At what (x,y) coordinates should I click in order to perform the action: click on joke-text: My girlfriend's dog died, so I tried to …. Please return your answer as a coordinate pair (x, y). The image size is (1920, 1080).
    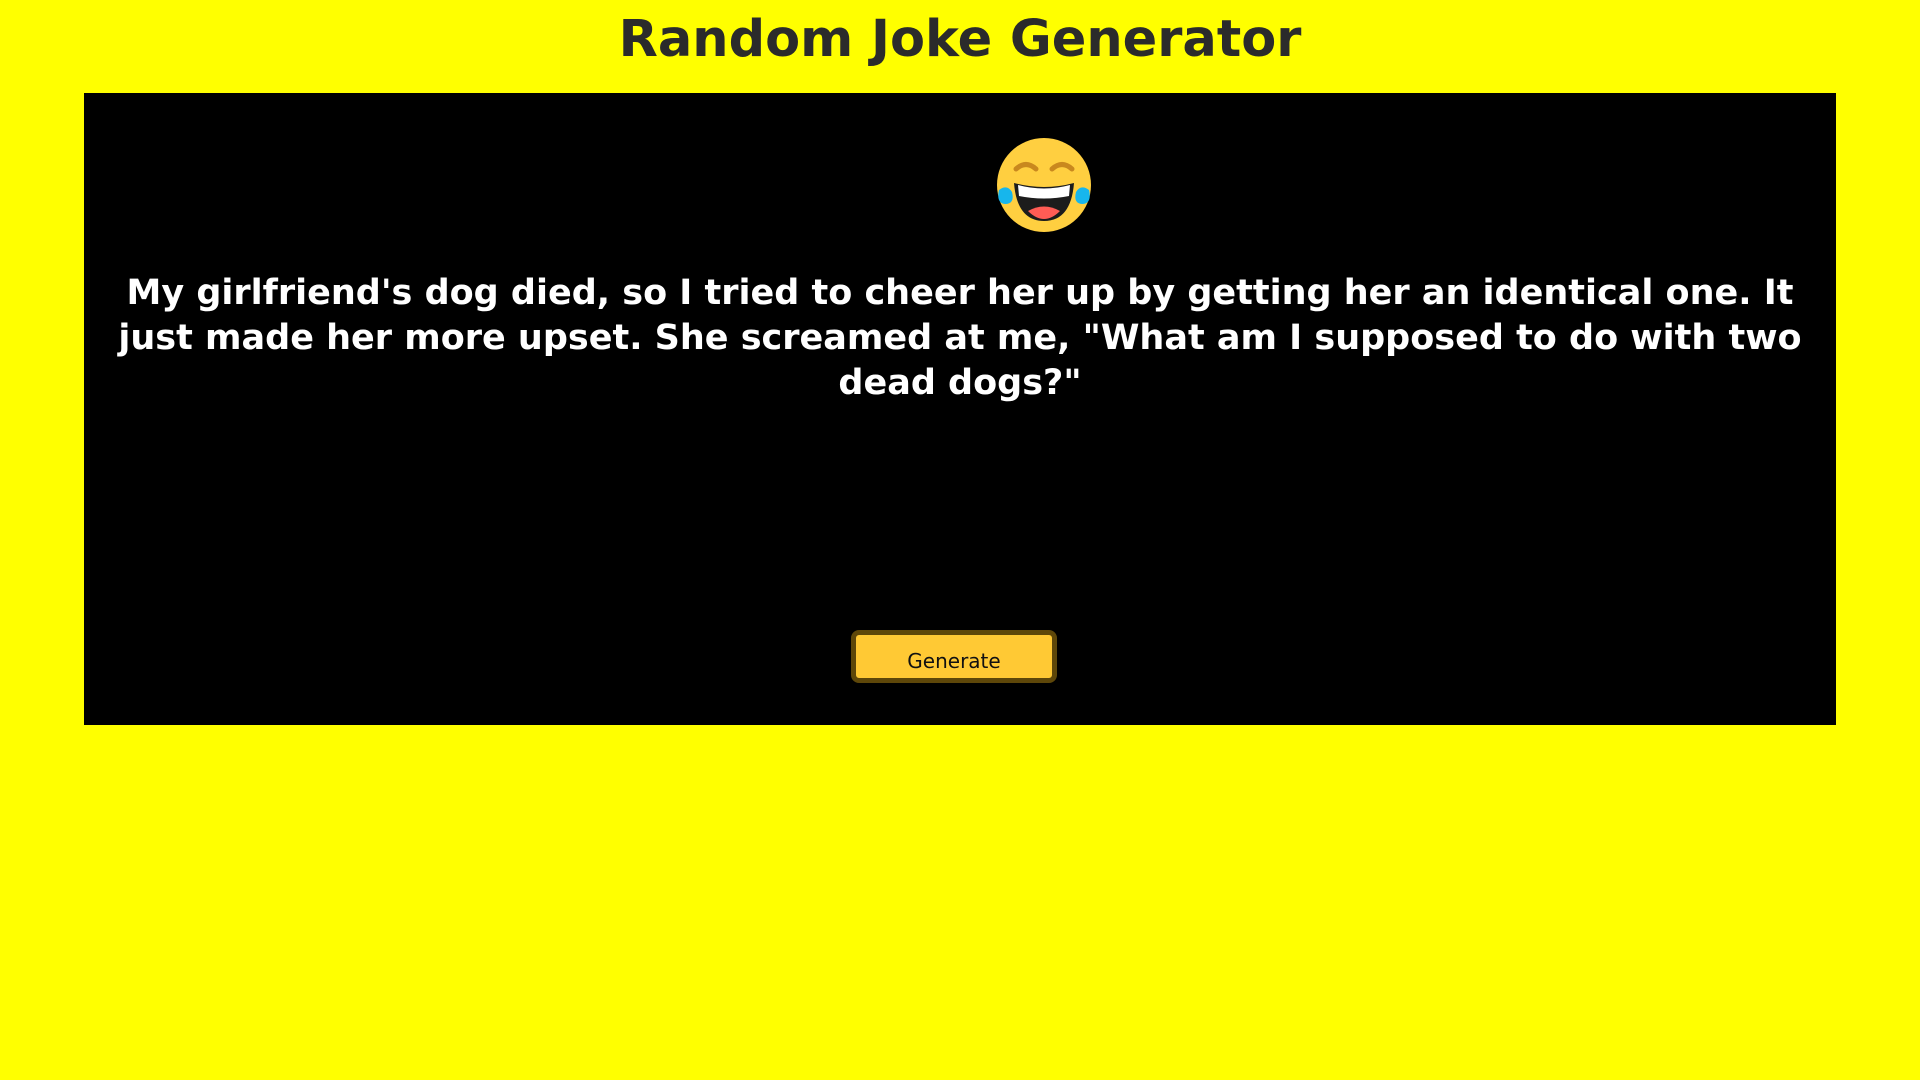
    Looking at the image, I should click on (960, 338).